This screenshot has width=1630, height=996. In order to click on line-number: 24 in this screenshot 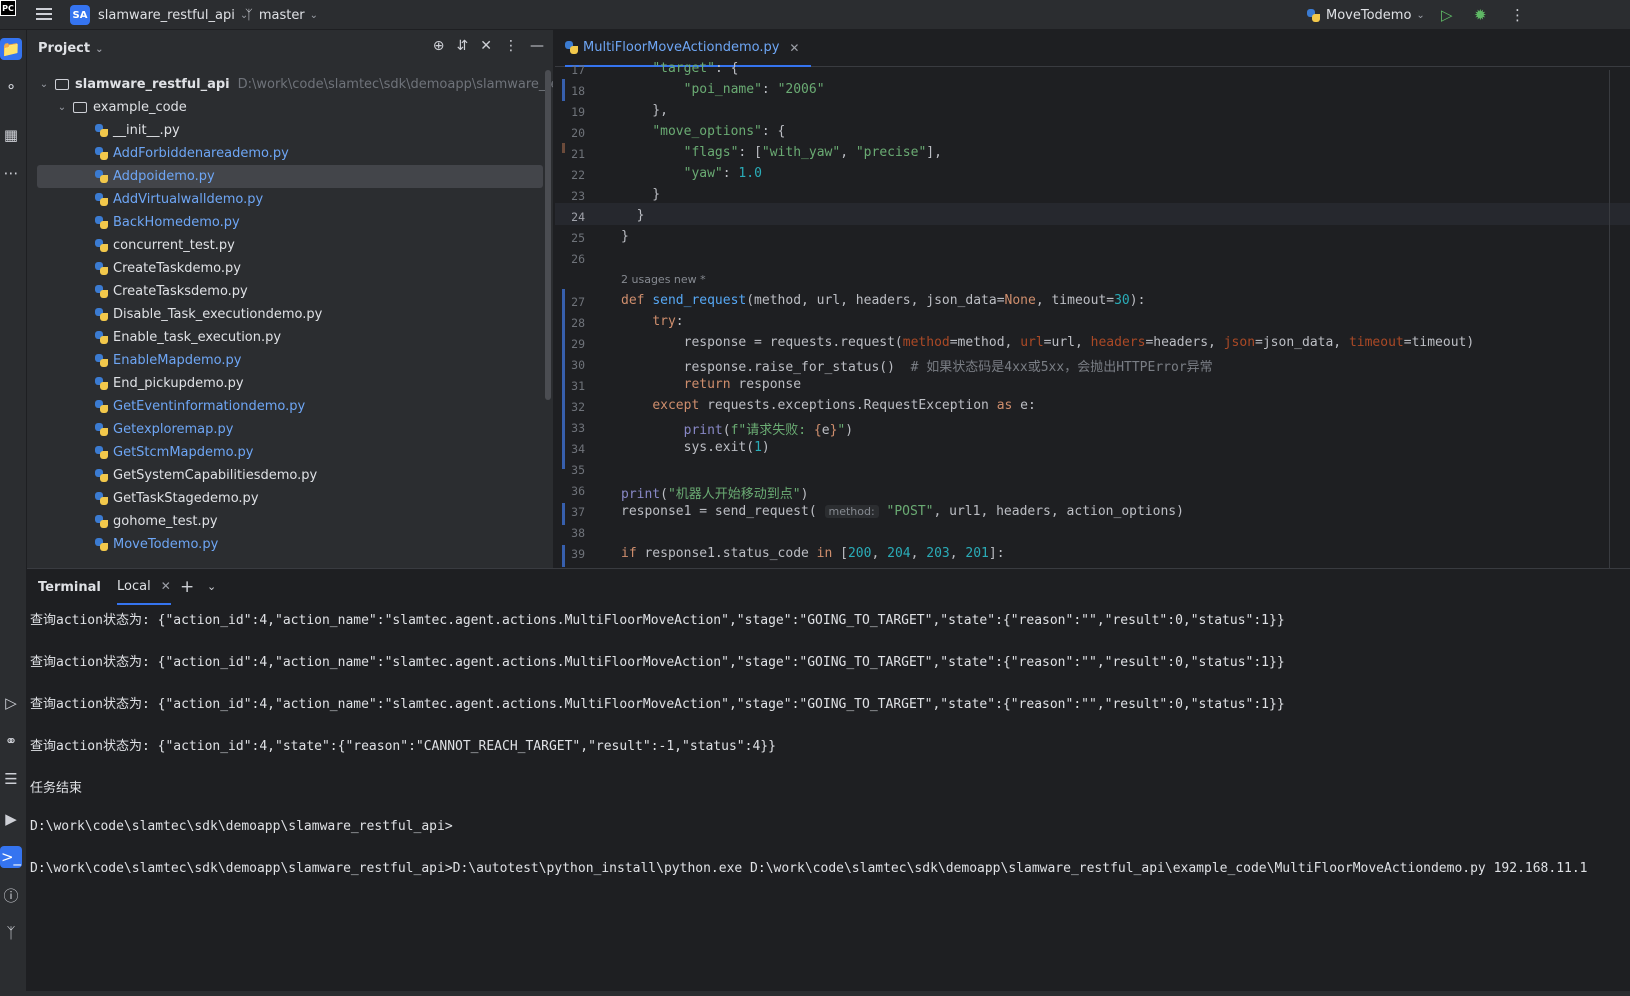, I will do `click(578, 217)`.